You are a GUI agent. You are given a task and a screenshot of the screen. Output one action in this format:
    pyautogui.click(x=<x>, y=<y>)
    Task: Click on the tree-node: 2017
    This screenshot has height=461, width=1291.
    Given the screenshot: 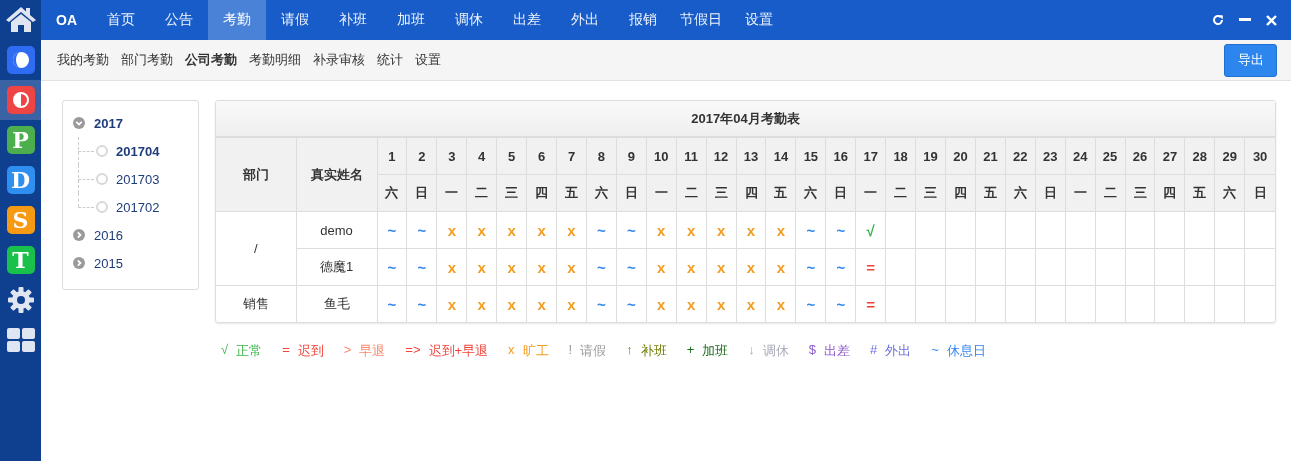 What is the action you would take?
    pyautogui.click(x=108, y=123)
    